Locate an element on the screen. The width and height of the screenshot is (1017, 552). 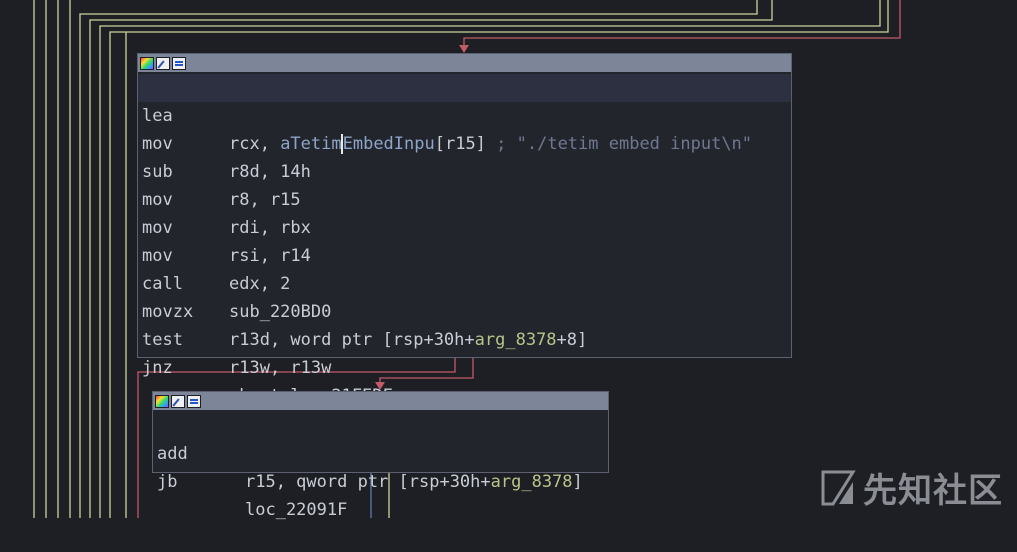
operands: loc_22091F is located at coordinates (296, 510).